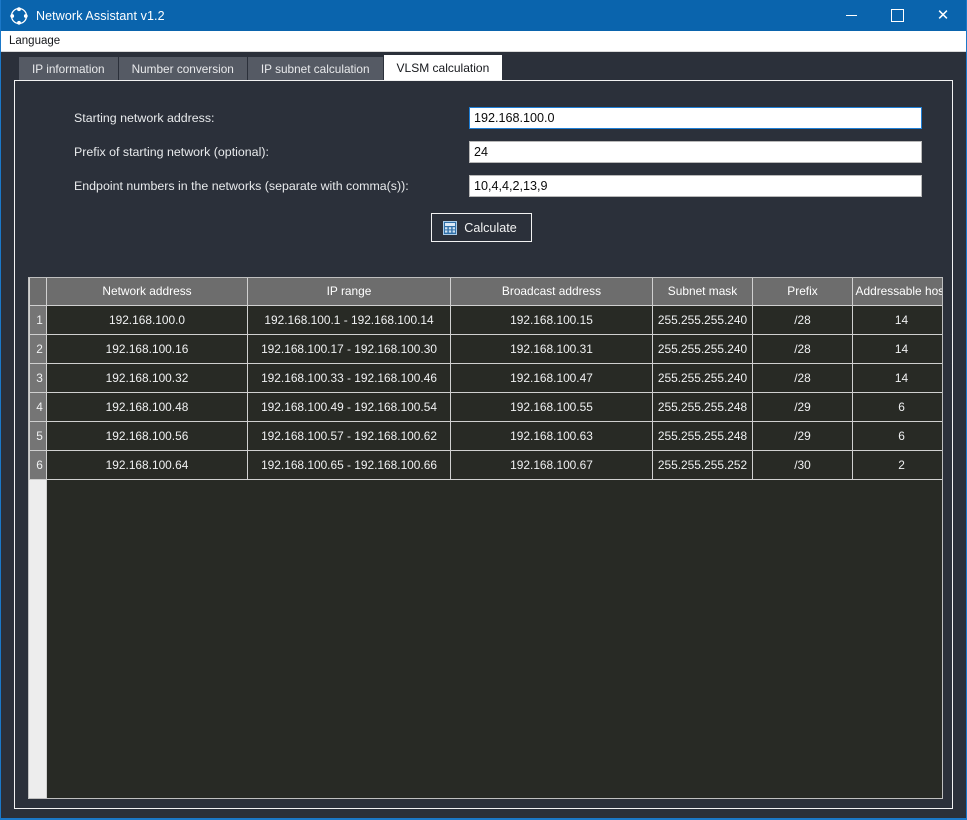 The image size is (967, 820). I want to click on menu-bar: Language, so click(483, 41).